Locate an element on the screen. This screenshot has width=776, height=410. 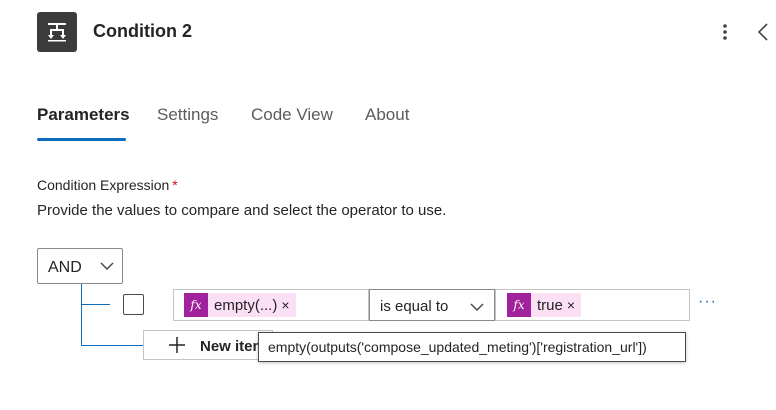
condition-expression-label: Condition Expression * is located at coordinates (107, 185).